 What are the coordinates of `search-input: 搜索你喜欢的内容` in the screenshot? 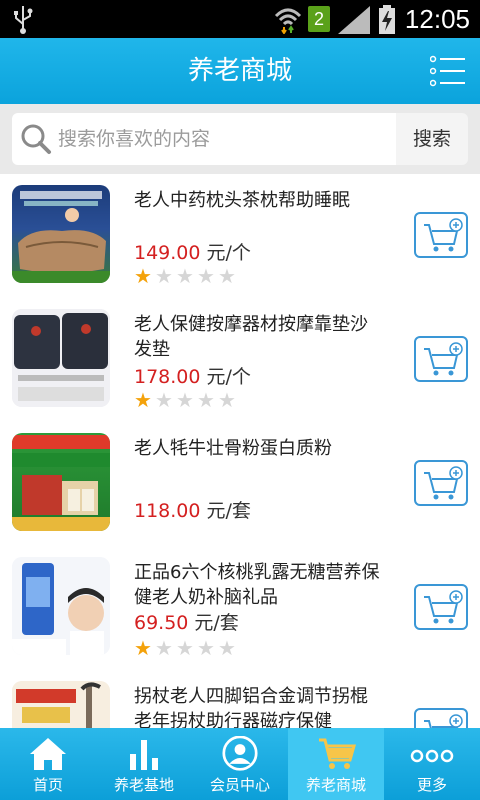 It's located at (204, 139).